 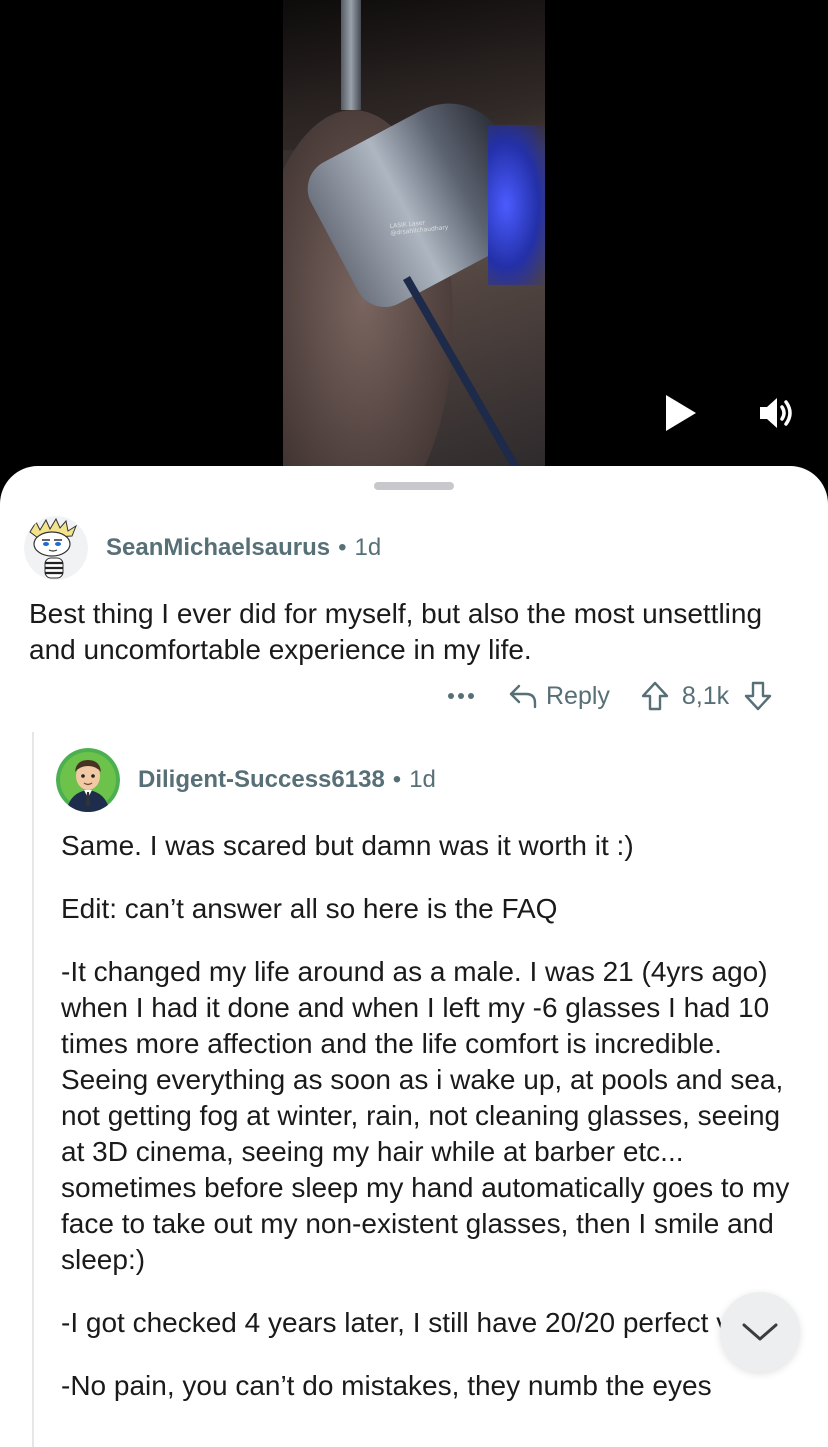 I want to click on comment-username: SeanMichaelsaurus, so click(x=218, y=548).